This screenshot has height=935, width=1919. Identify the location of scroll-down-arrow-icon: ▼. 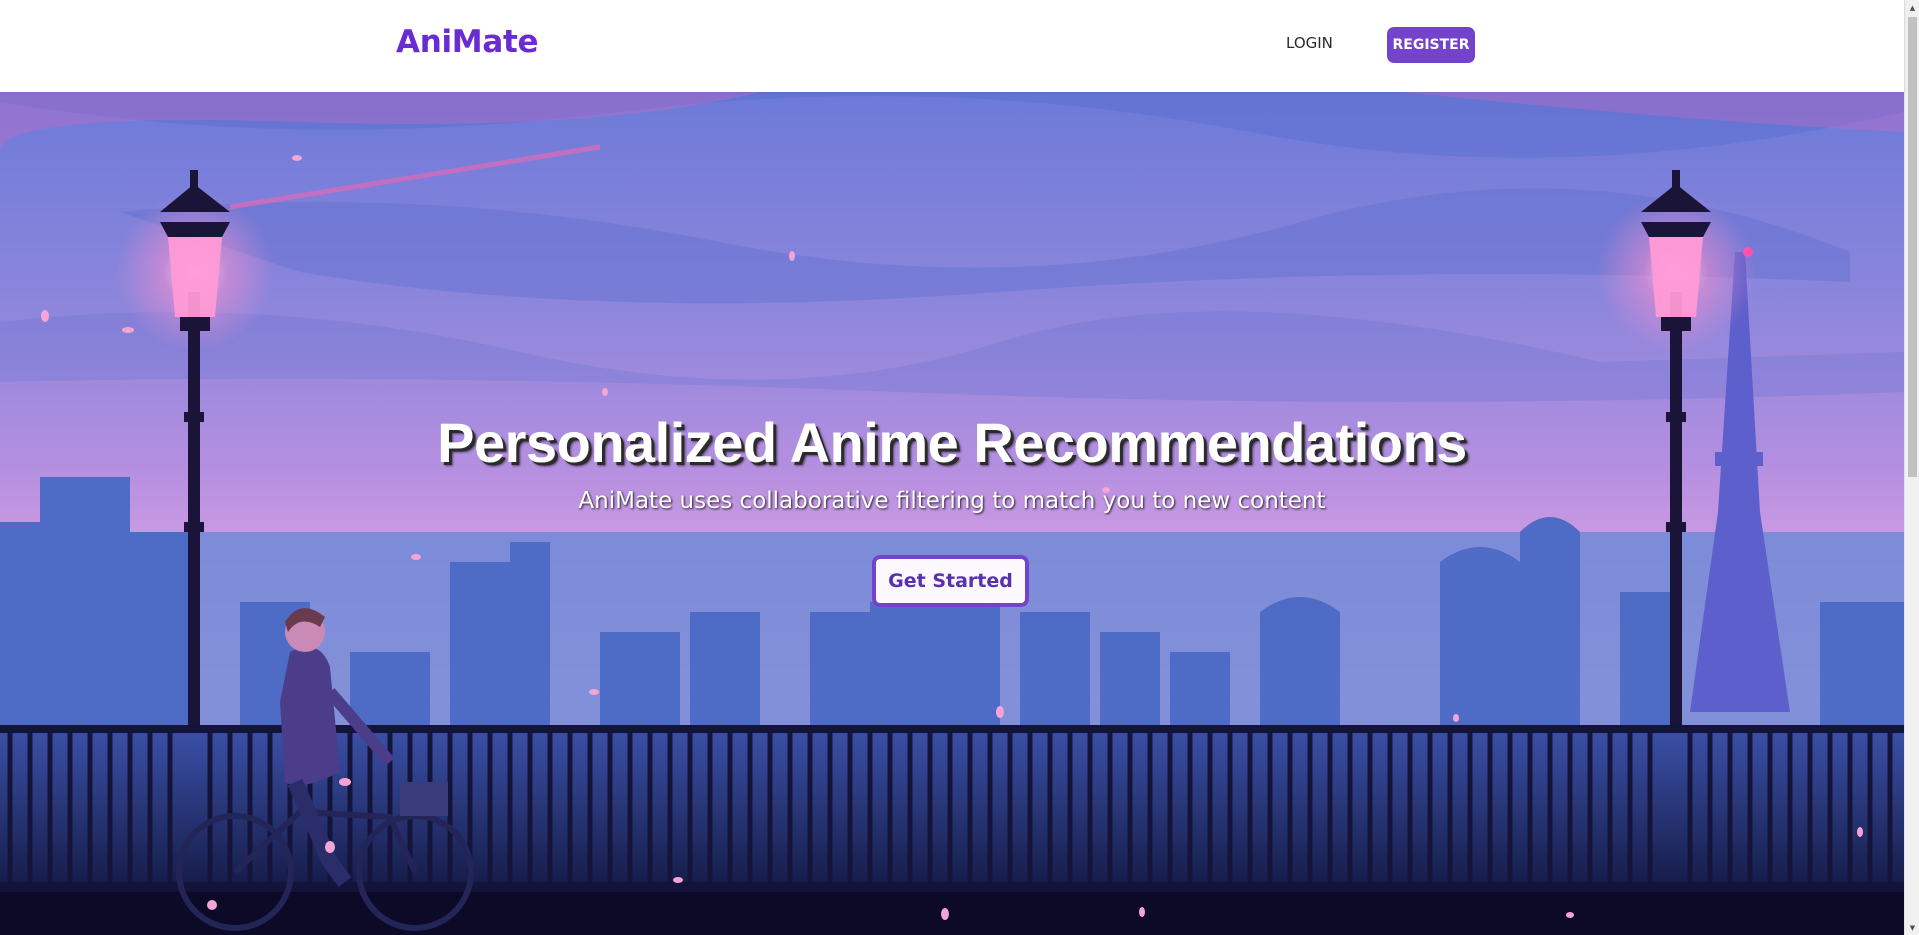
(1912, 927).